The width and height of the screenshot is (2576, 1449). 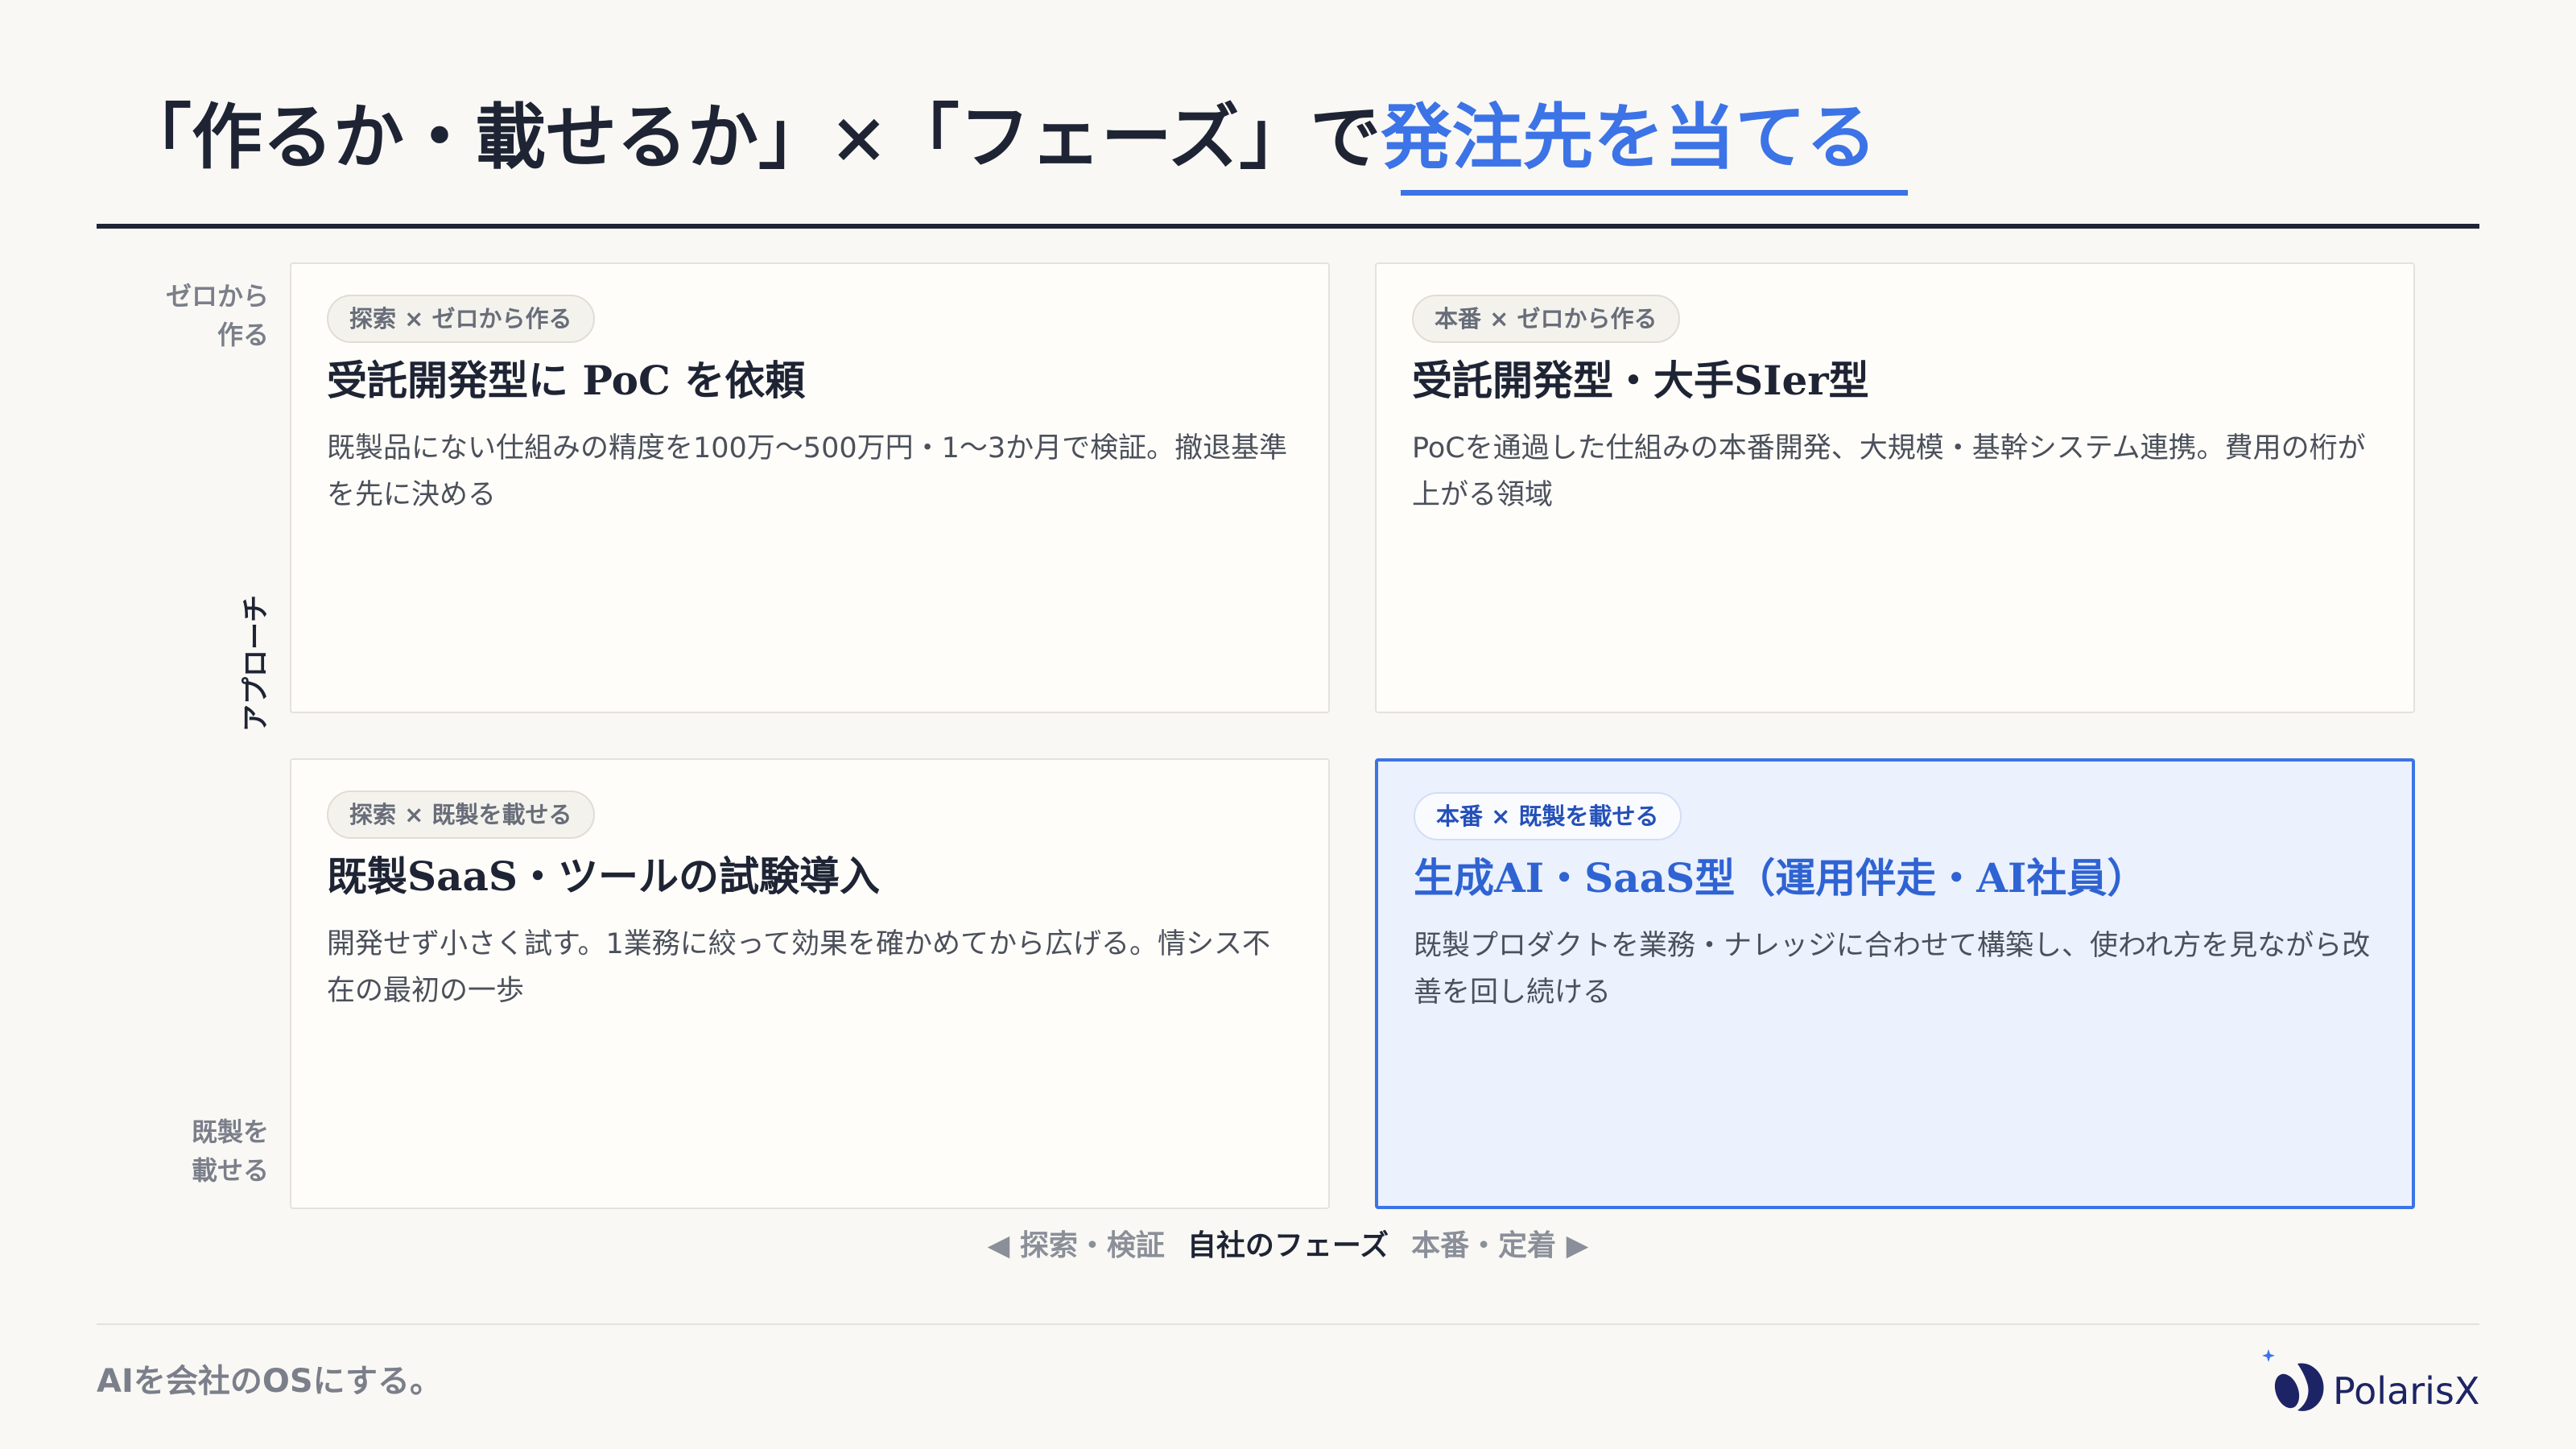 I want to click on title-highlight-underline, so click(x=1654, y=193).